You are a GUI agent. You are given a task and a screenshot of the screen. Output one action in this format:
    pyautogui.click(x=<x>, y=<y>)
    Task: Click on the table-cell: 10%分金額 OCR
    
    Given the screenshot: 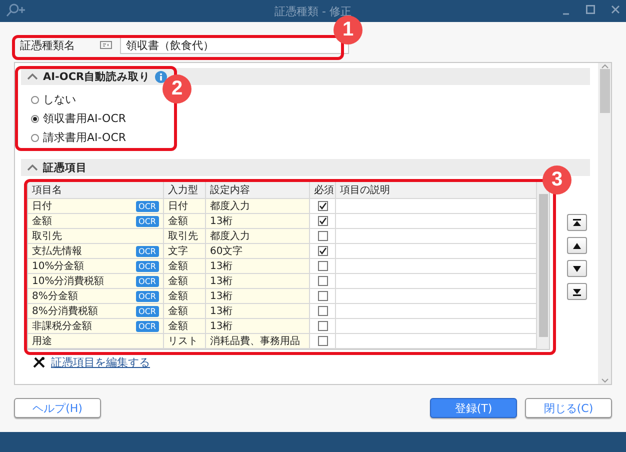 What is the action you would take?
    pyautogui.click(x=96, y=266)
    